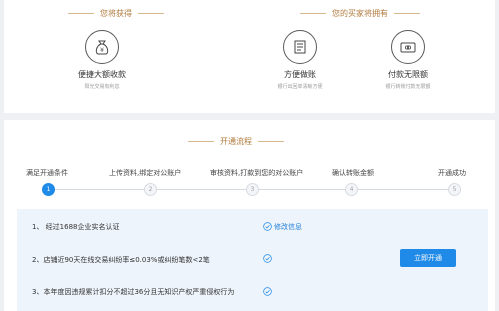 This screenshot has width=499, height=311. I want to click on step-dot-4: 4, so click(351, 189).